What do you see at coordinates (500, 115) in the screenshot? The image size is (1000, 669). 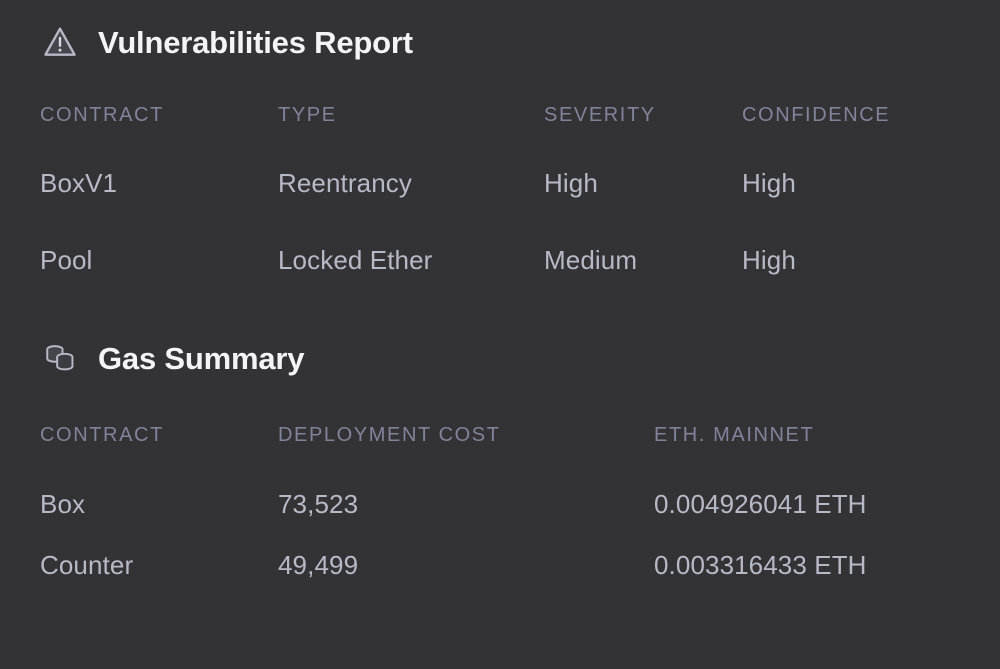 I see `vulnerabilities-table-header-row: CONTRACT TYPE SEVERITY CONFIDENCE` at bounding box center [500, 115].